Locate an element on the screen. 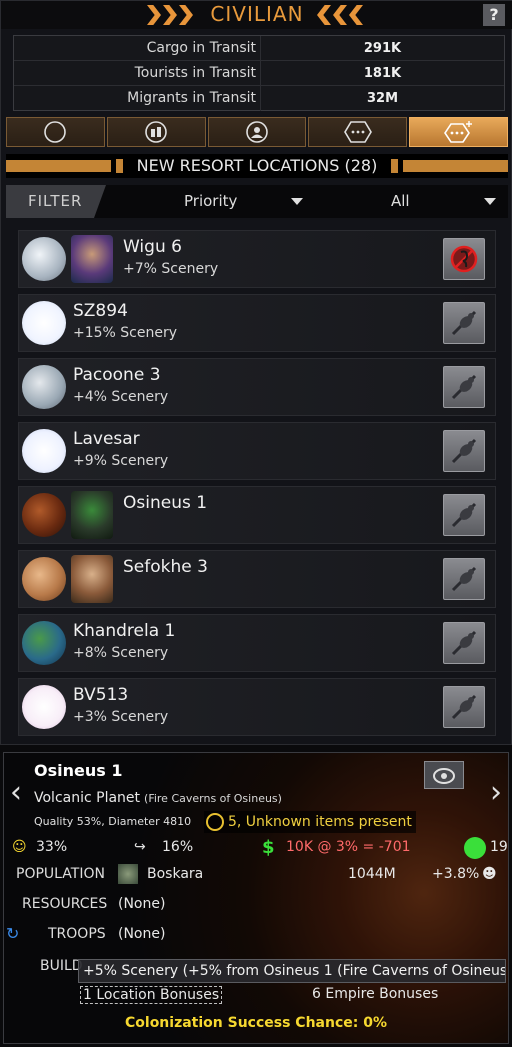  action-button is located at coordinates (464, 259).